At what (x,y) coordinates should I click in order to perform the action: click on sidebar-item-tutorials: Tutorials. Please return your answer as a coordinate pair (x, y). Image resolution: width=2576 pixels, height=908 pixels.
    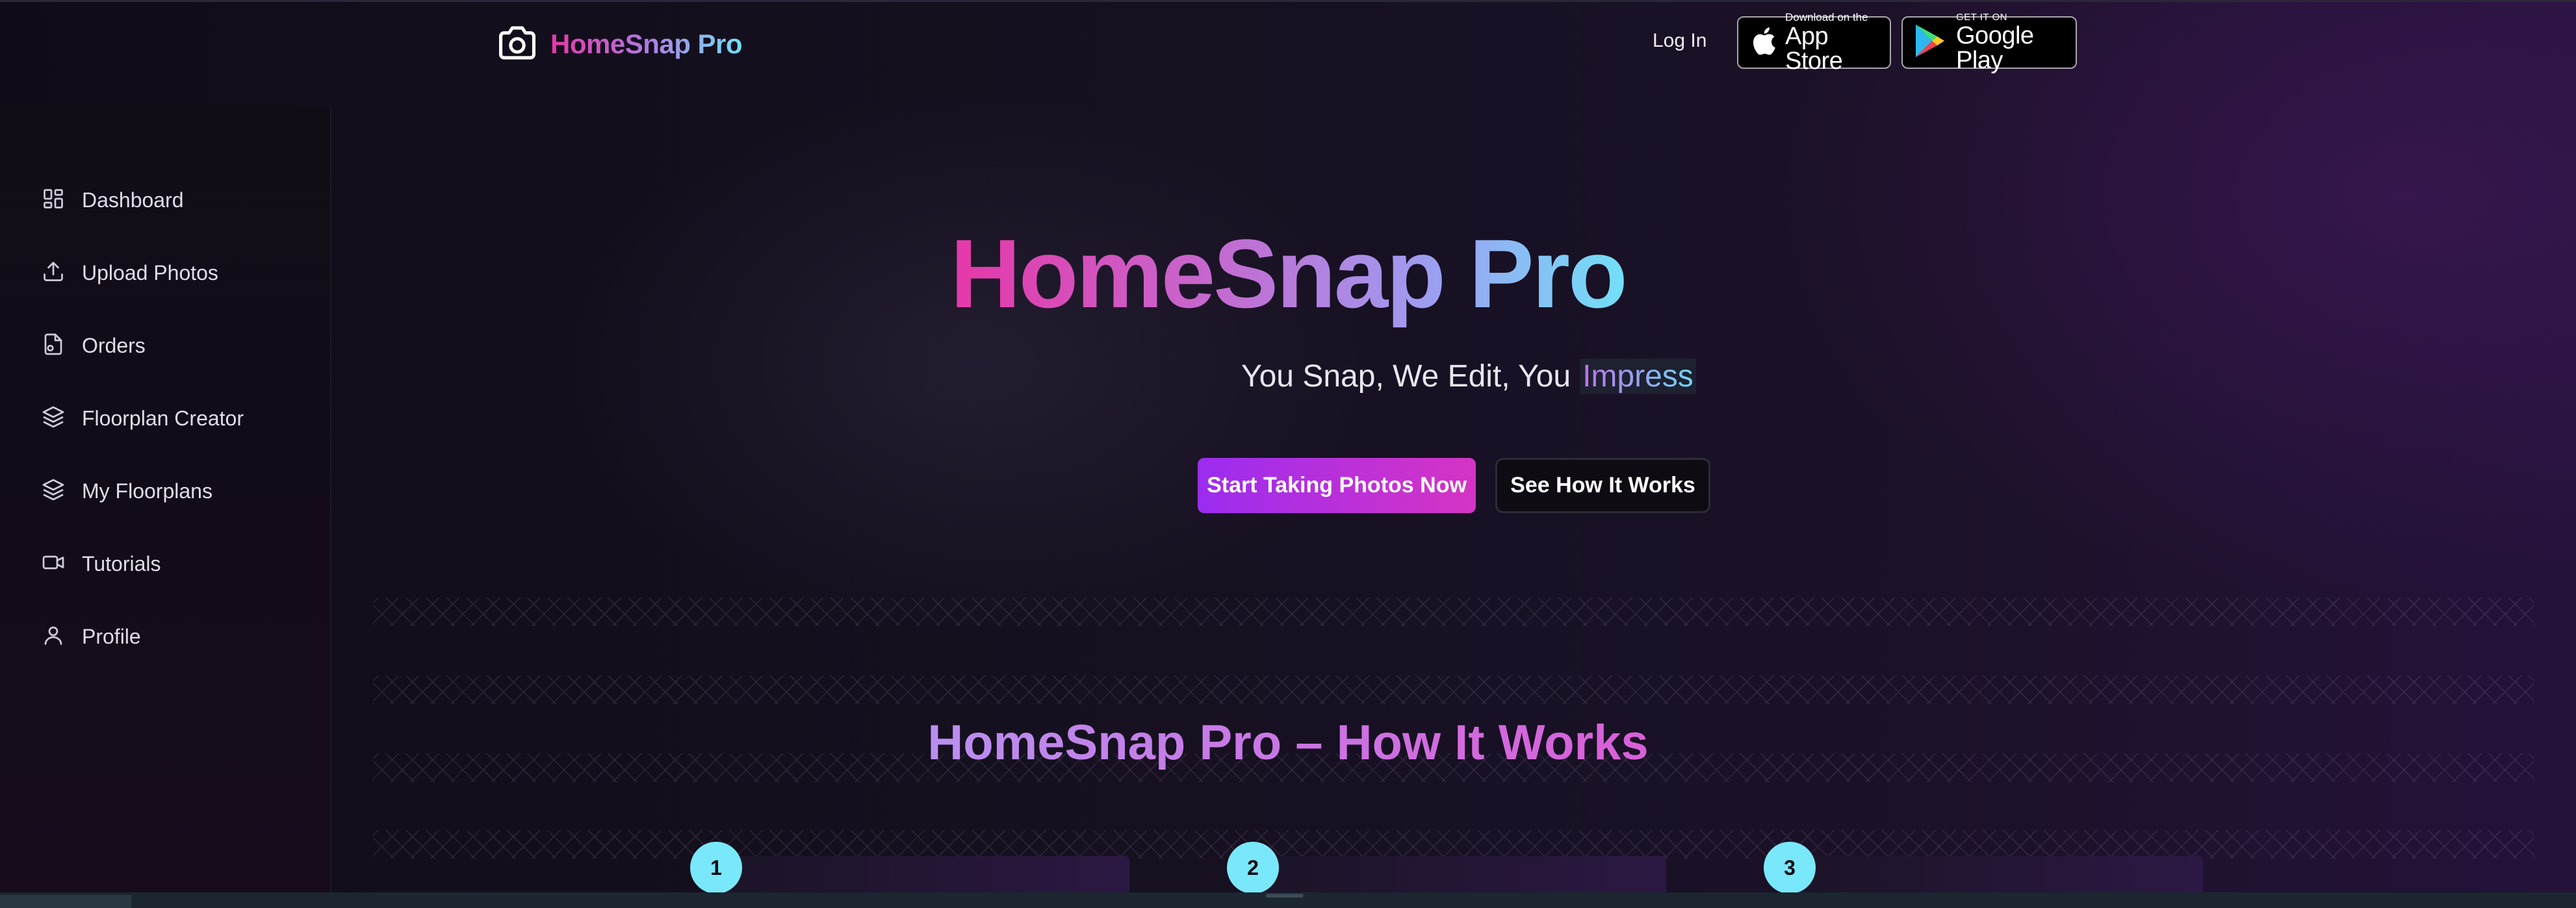
    Looking at the image, I should click on (101, 563).